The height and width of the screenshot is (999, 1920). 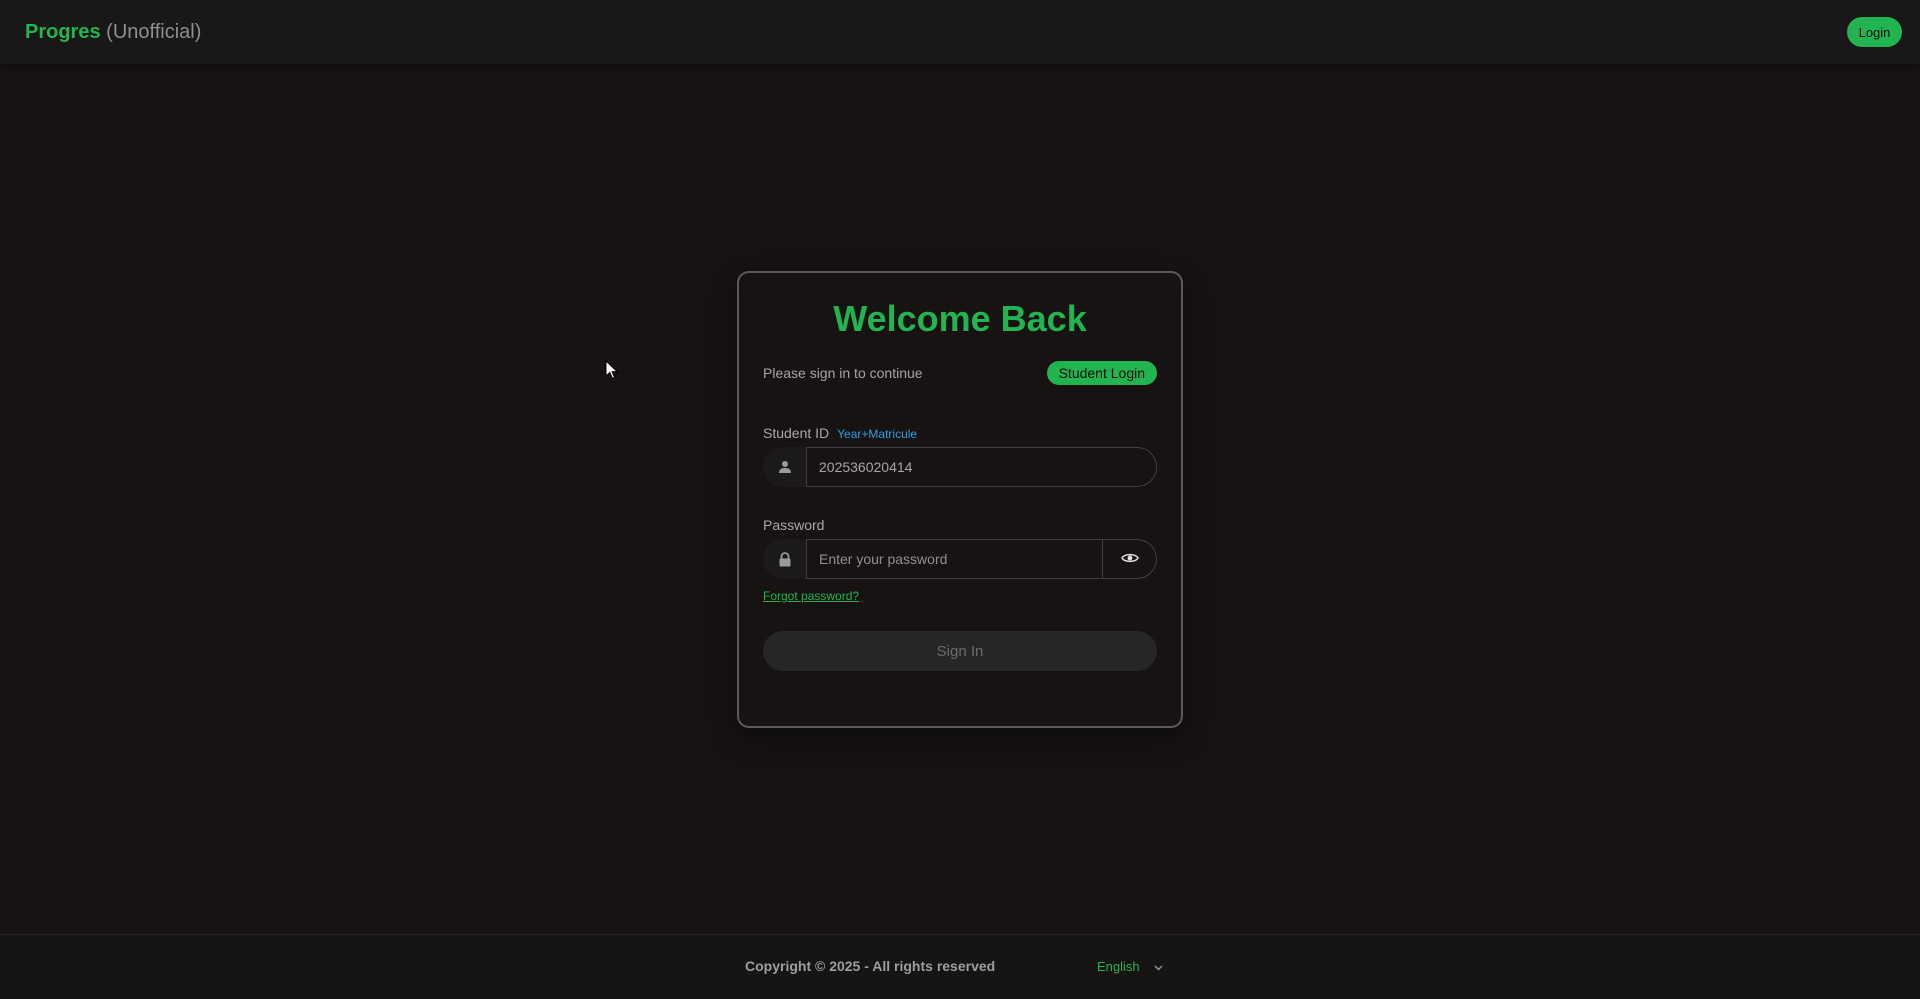 I want to click on login-button: Login, so click(x=1874, y=32).